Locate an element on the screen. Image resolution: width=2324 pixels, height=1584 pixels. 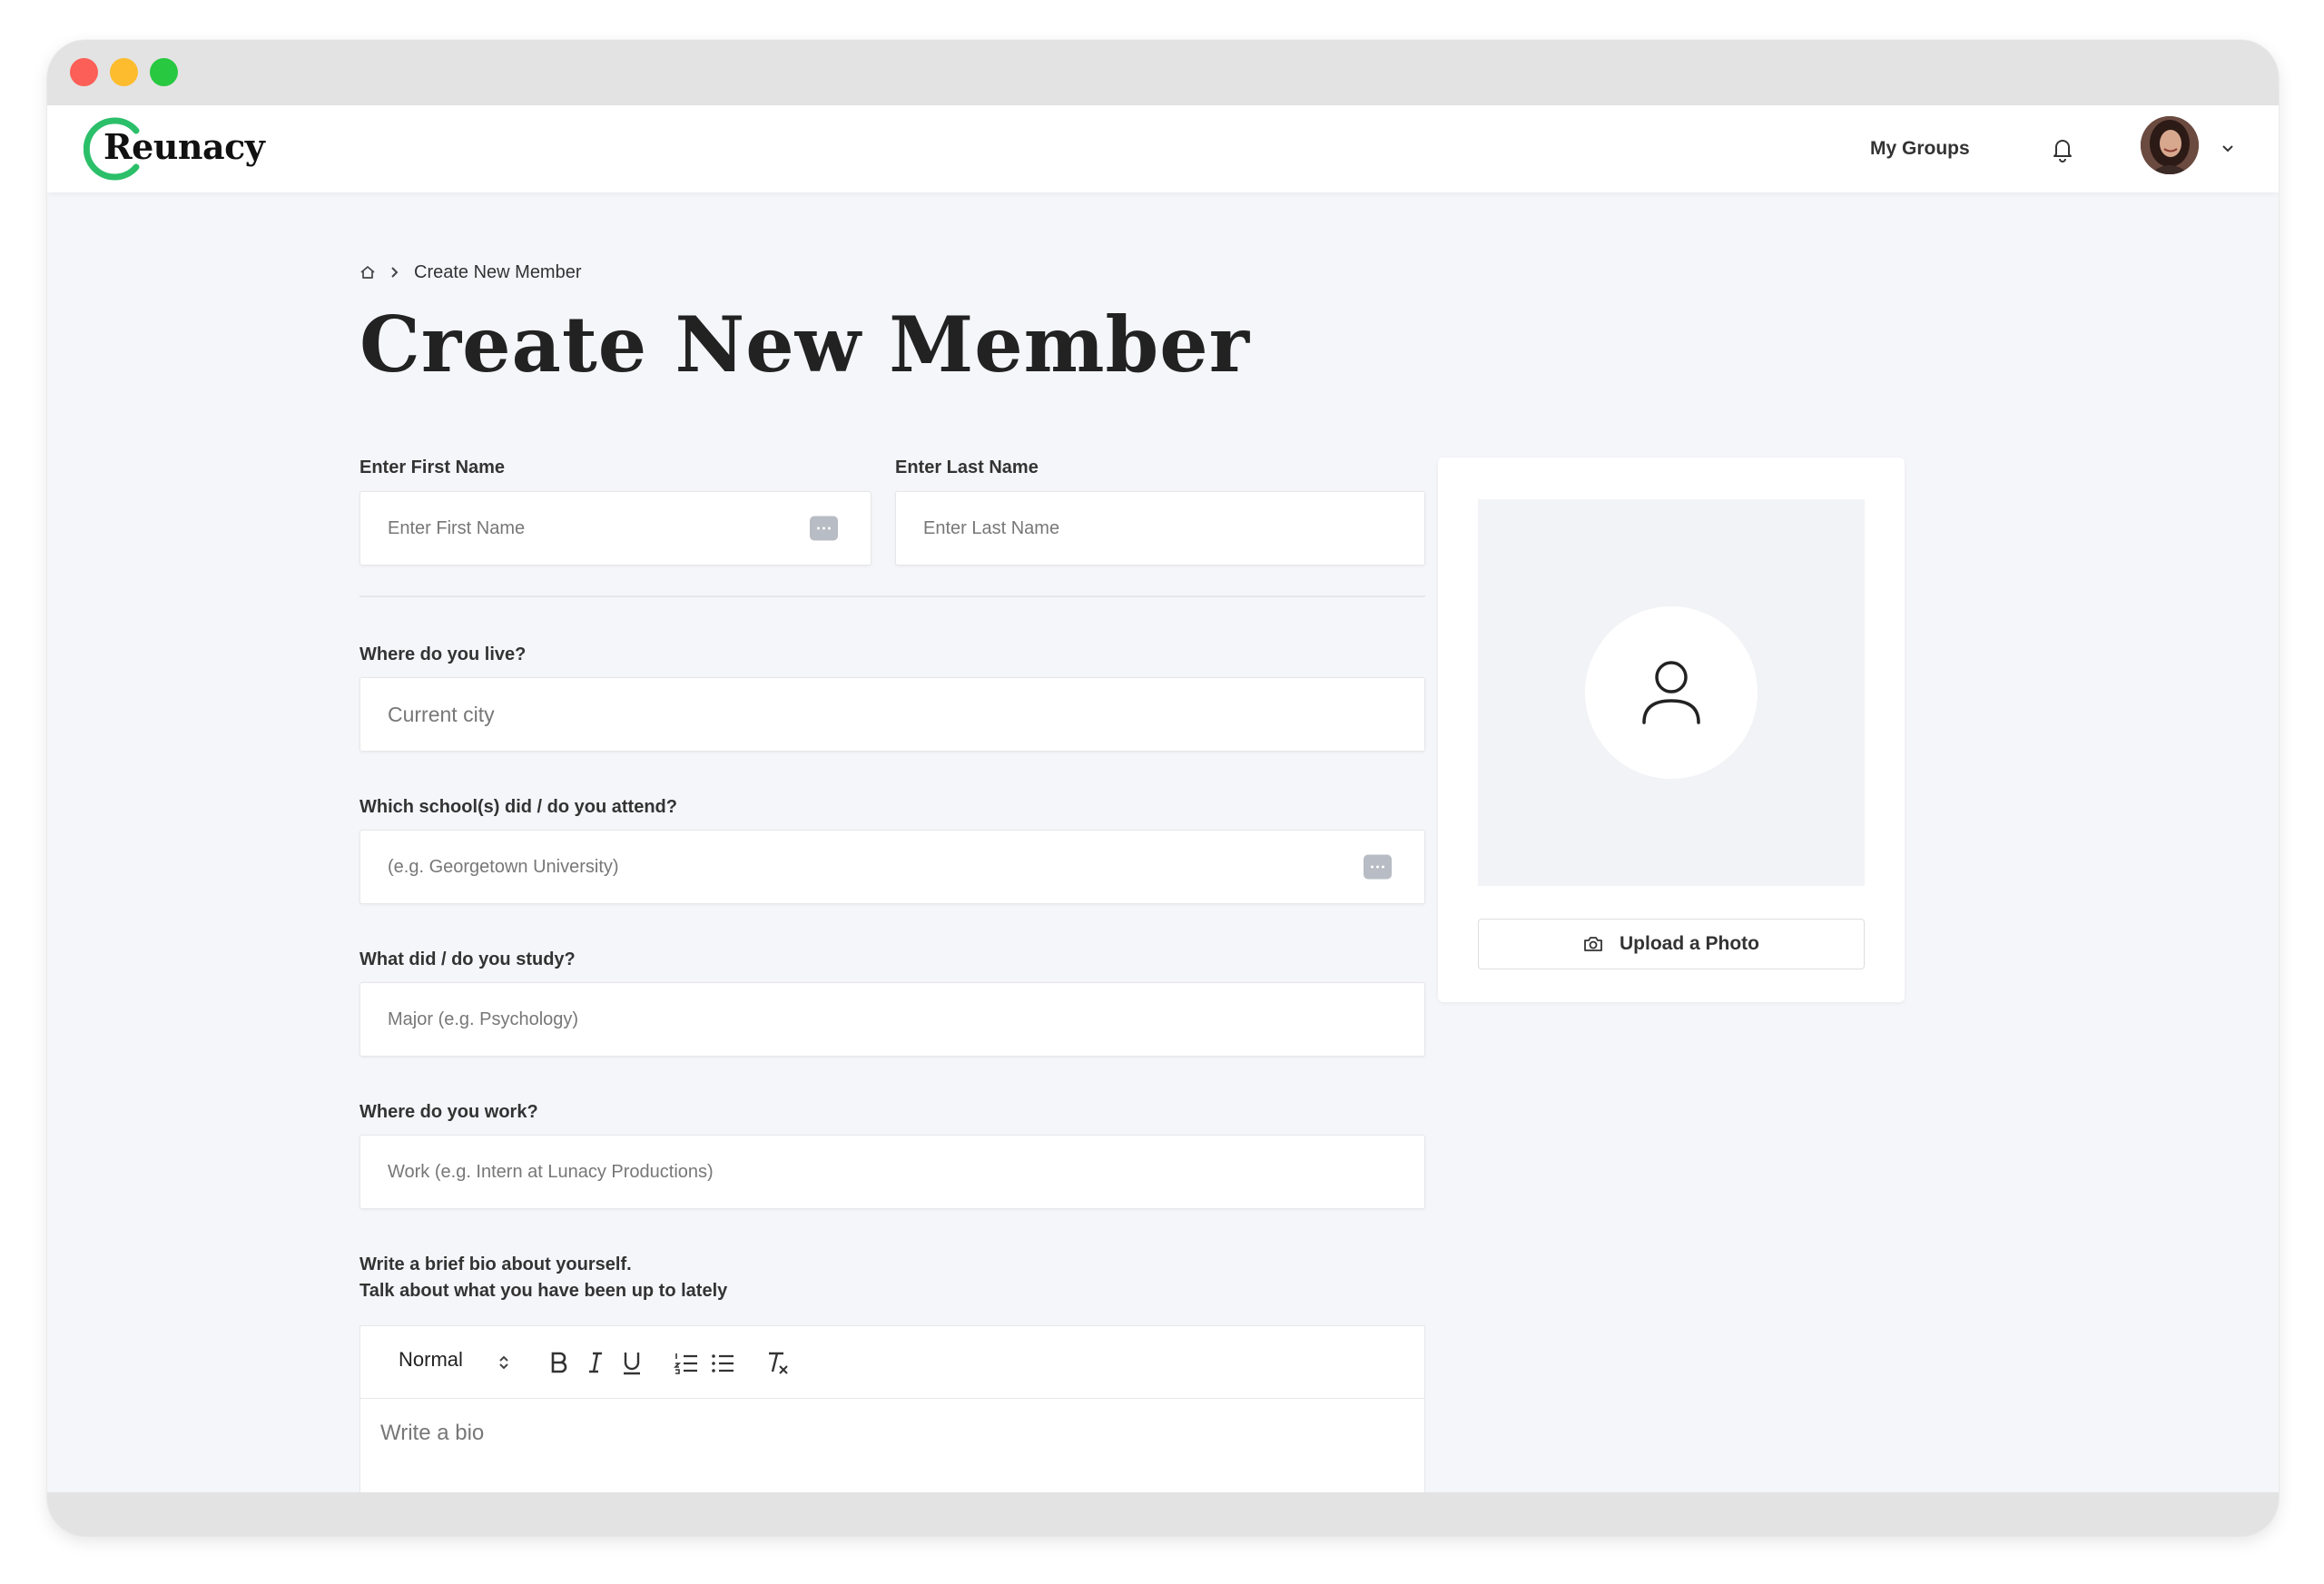
avatar is located at coordinates (2170, 145).